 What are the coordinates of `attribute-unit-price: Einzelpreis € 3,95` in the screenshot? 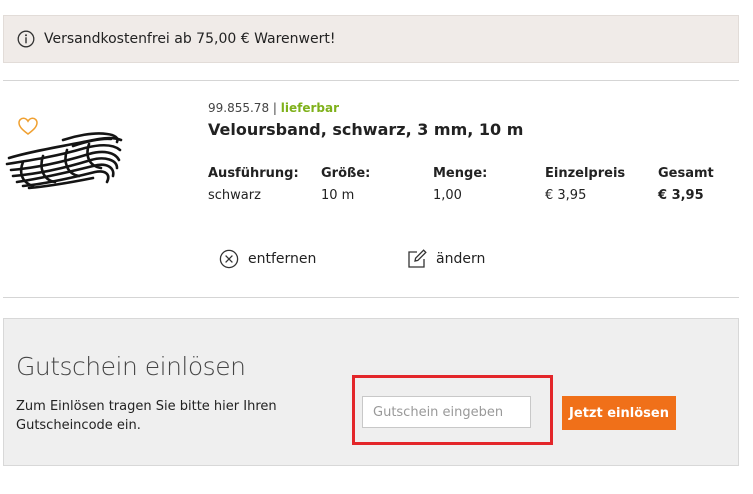 It's located at (585, 184).